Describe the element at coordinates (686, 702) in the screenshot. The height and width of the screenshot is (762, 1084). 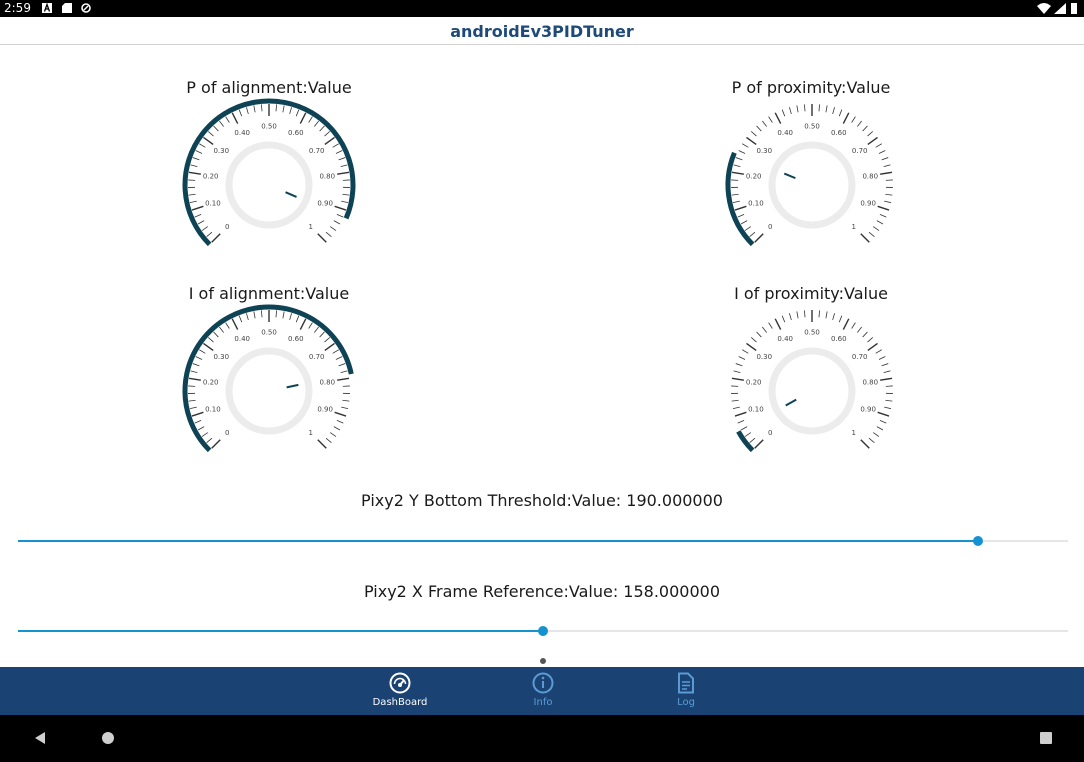
I see `nav-label-log: Log` at that location.